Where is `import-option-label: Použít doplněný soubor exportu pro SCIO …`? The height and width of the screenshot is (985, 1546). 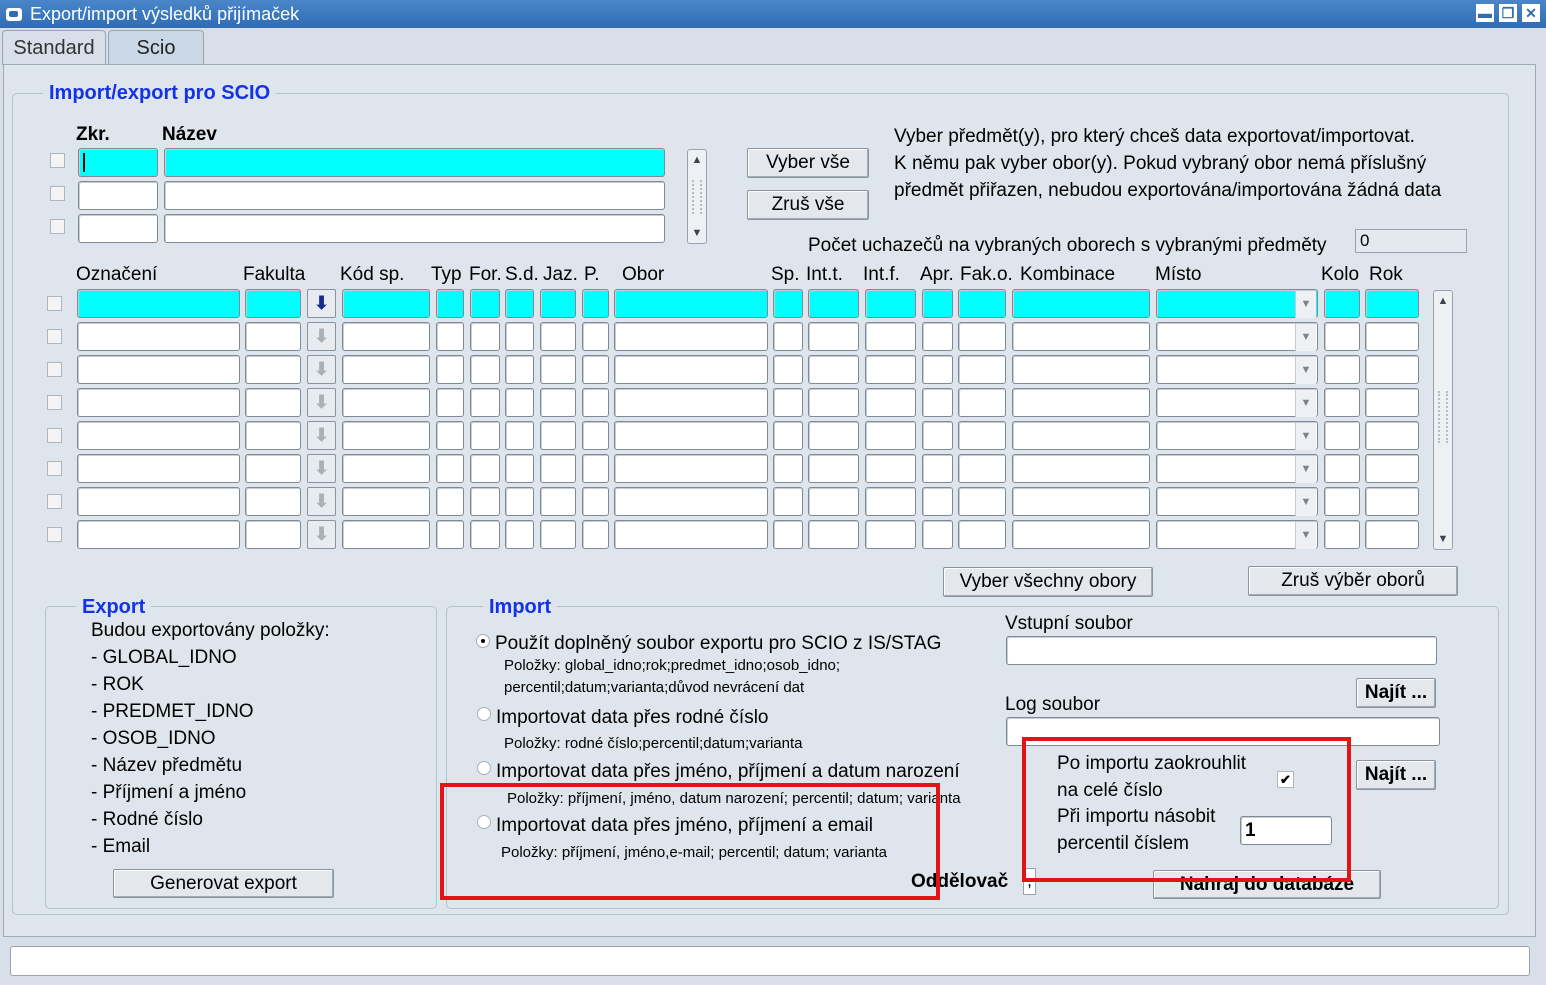 import-option-label: Použít doplněný soubor exportu pro SCIO … is located at coordinates (718, 644).